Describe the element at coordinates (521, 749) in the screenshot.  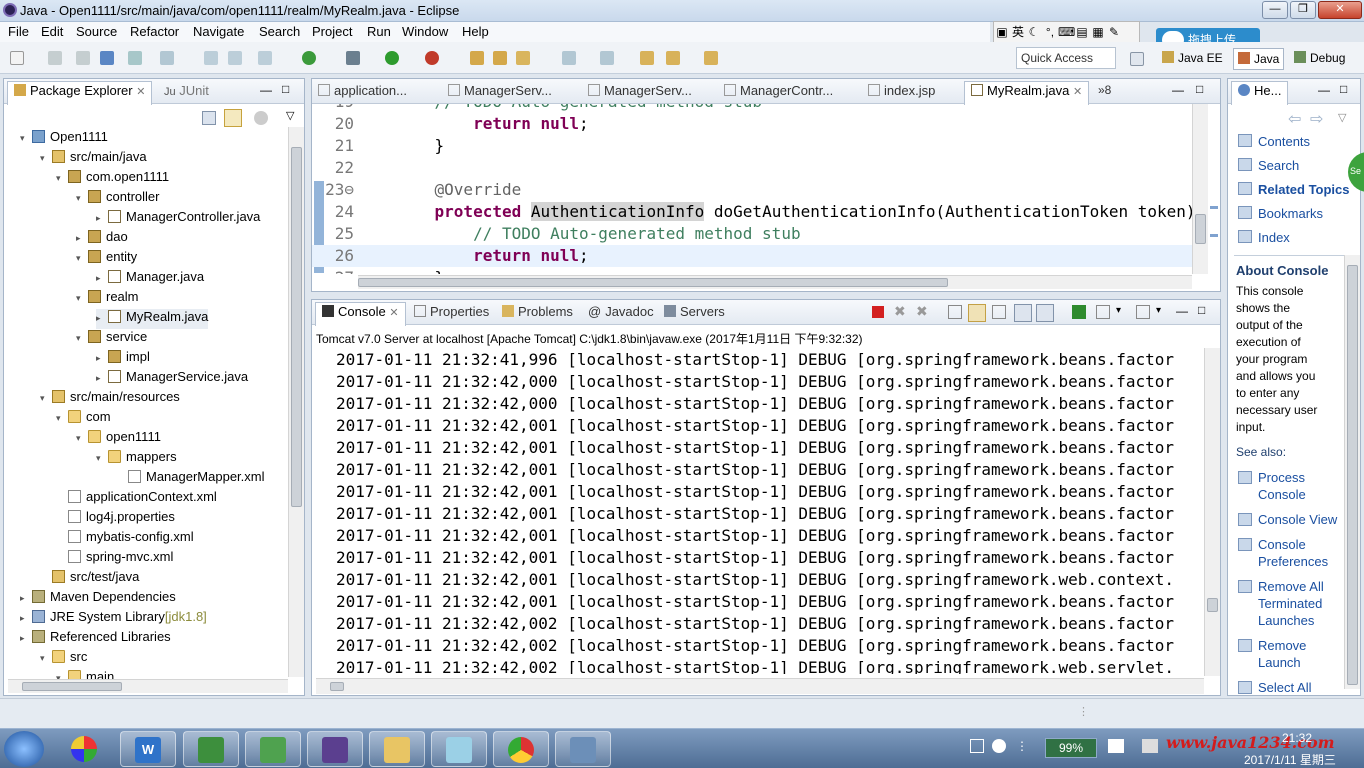
I see `taskbar-app-chrome` at that location.